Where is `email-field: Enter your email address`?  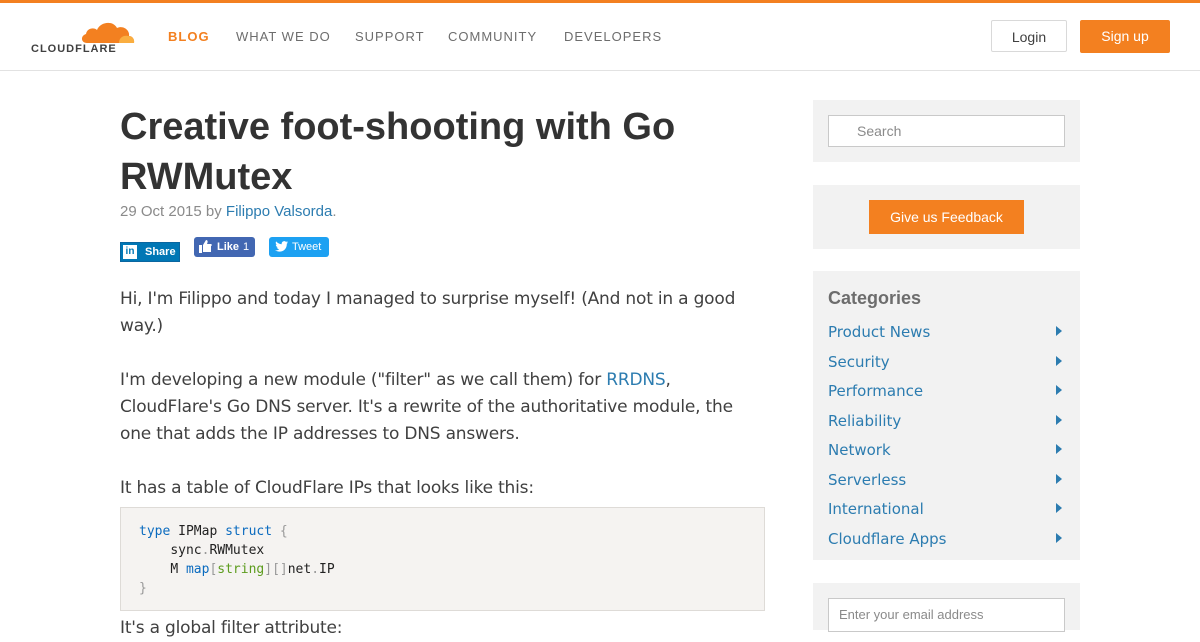 email-field: Enter your email address is located at coordinates (946, 615).